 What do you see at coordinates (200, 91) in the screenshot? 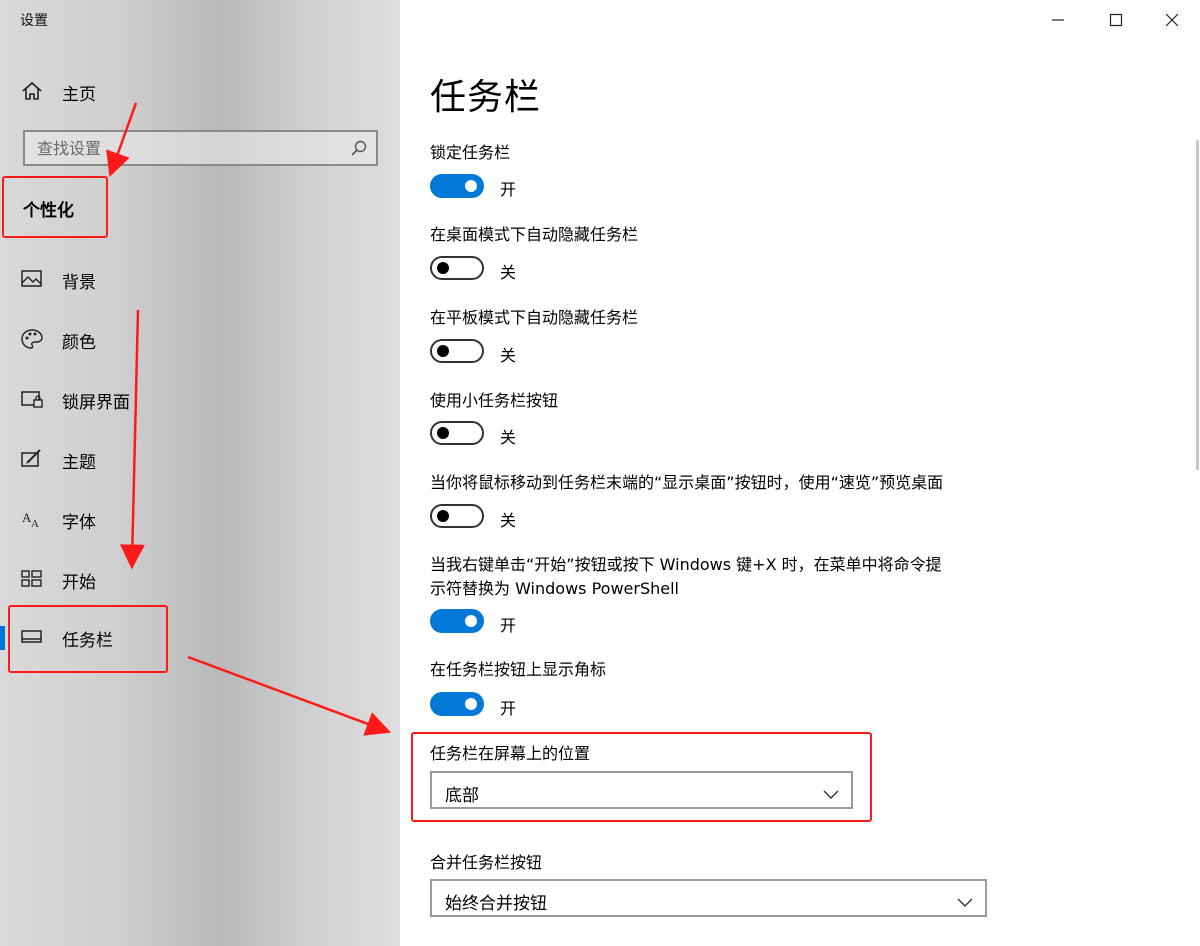
I see `nav-home: 主页` at bounding box center [200, 91].